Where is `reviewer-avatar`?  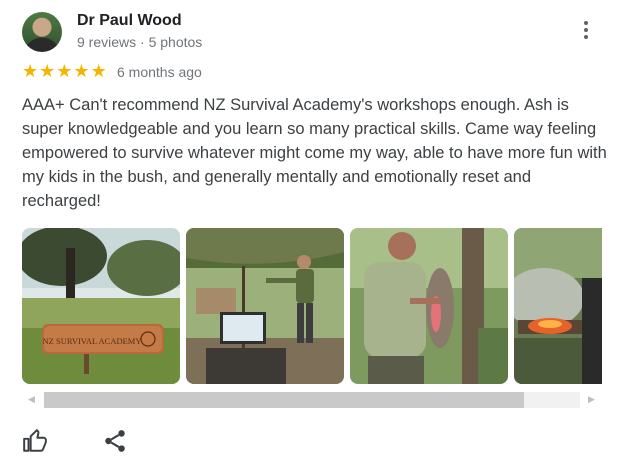
reviewer-avatar is located at coordinates (42, 32).